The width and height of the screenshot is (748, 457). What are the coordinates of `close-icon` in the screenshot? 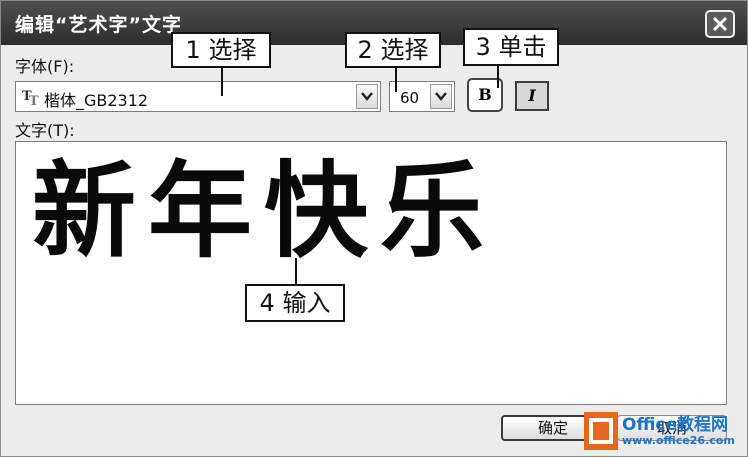 It's located at (720, 24).